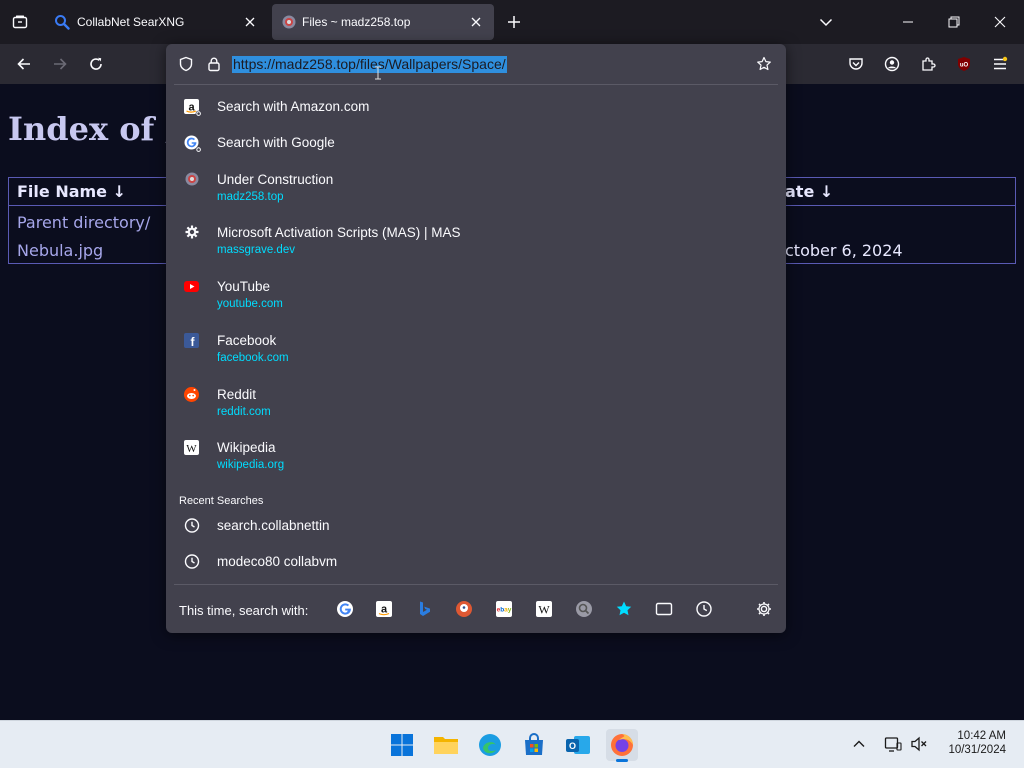 The height and width of the screenshot is (768, 1024). I want to click on column-header-file-name: File Name ↓, so click(71, 191).